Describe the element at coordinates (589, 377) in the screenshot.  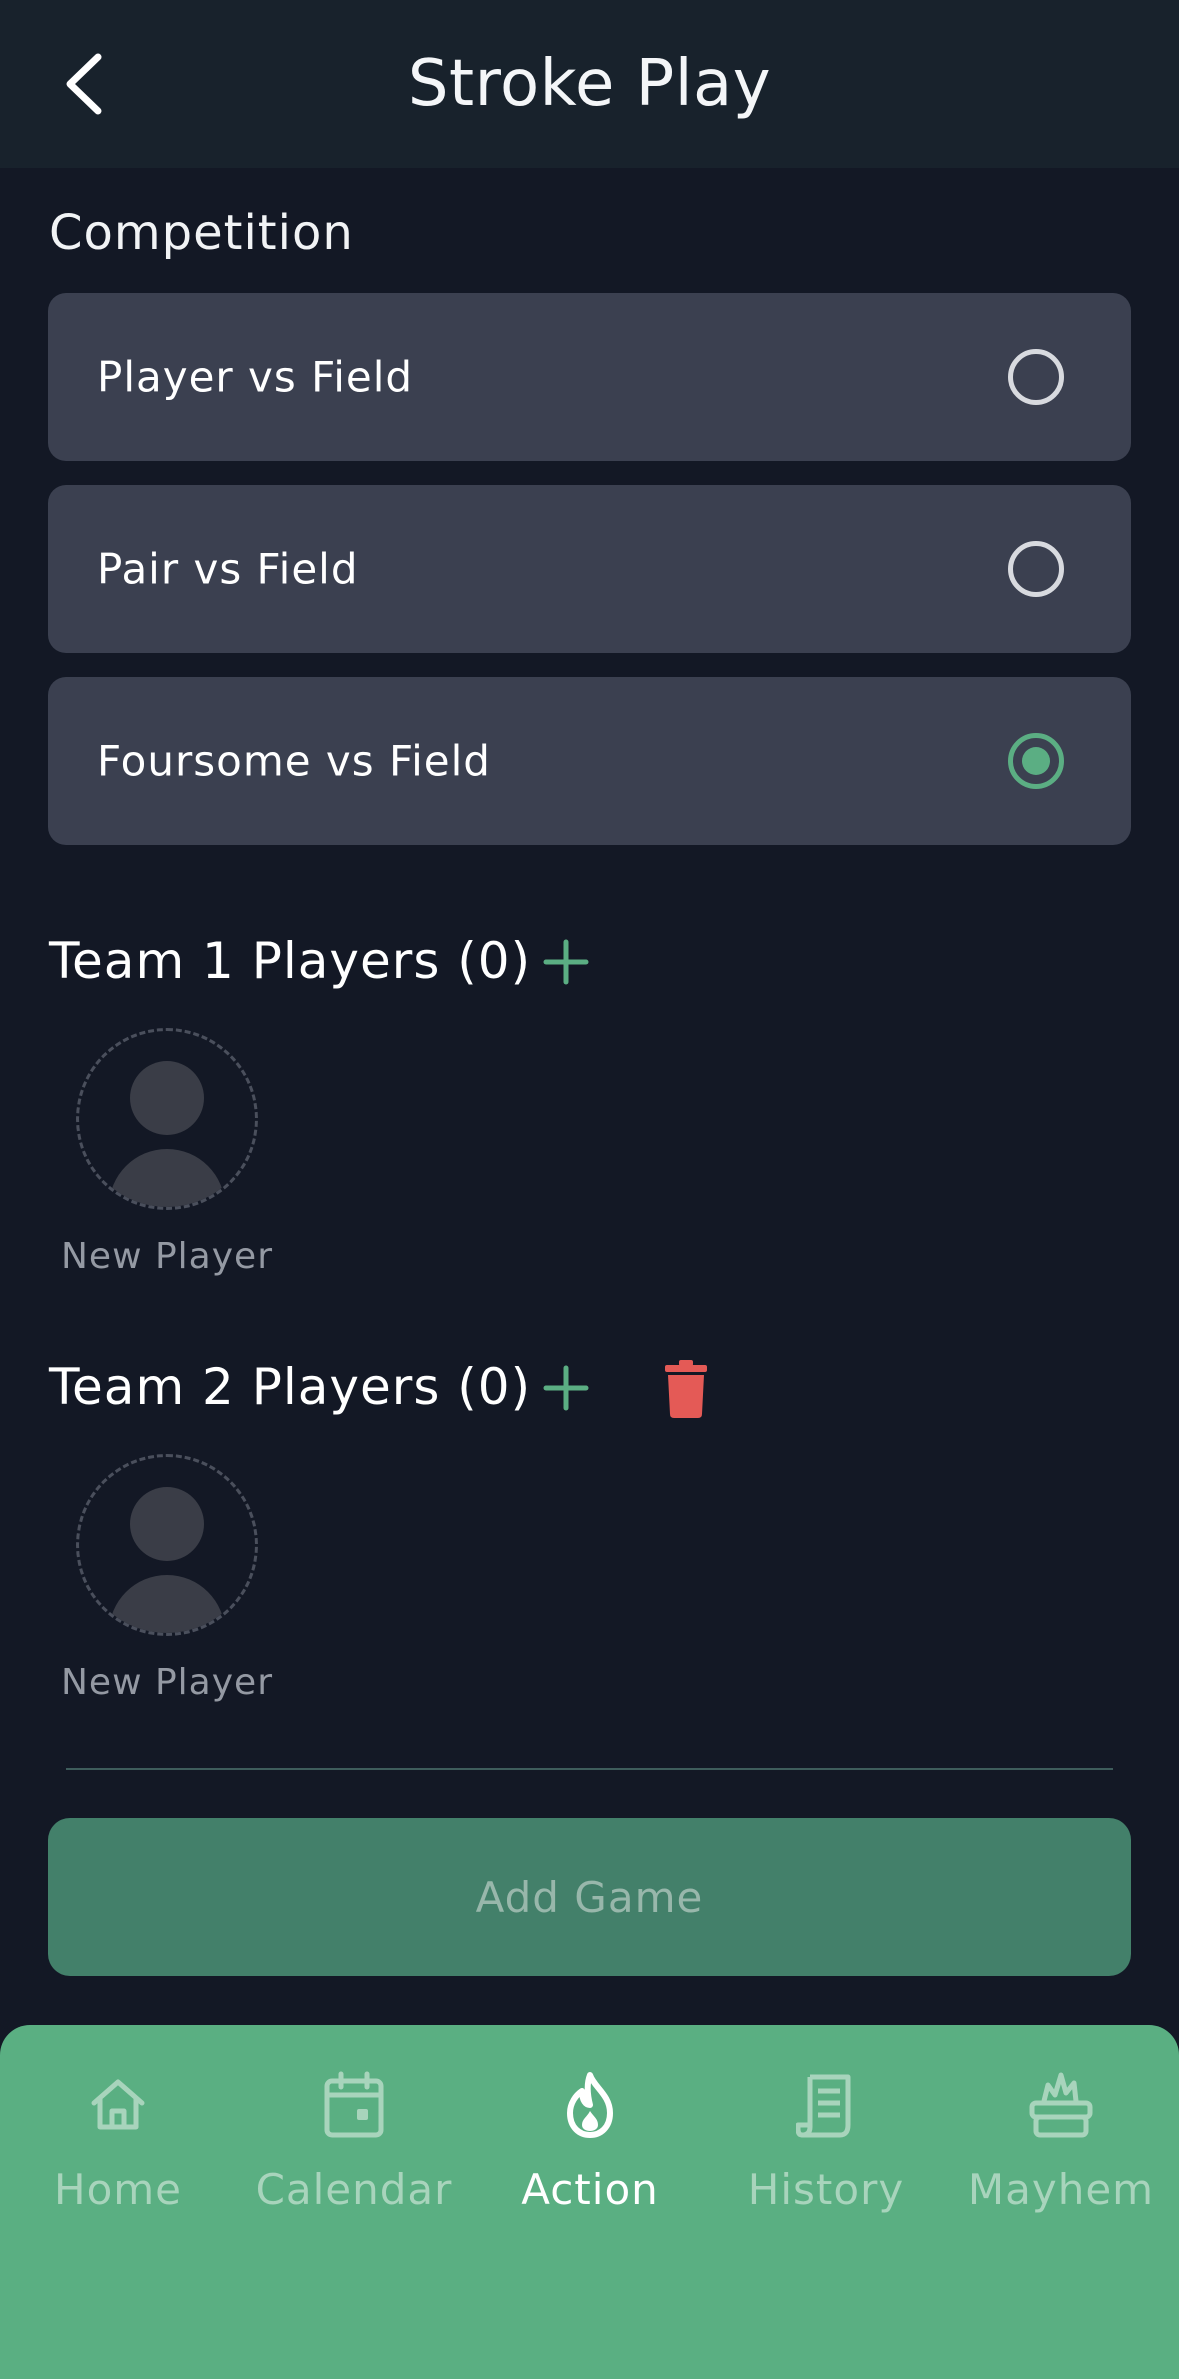
I see `option-player-vs-field: Player vs Field` at that location.